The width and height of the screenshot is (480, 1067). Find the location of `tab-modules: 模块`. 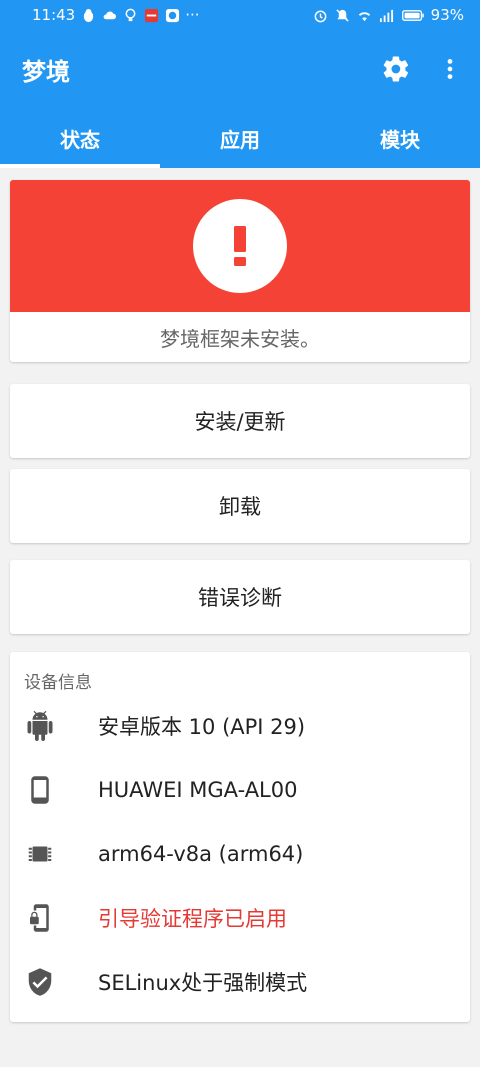

tab-modules: 模块 is located at coordinates (400, 138).